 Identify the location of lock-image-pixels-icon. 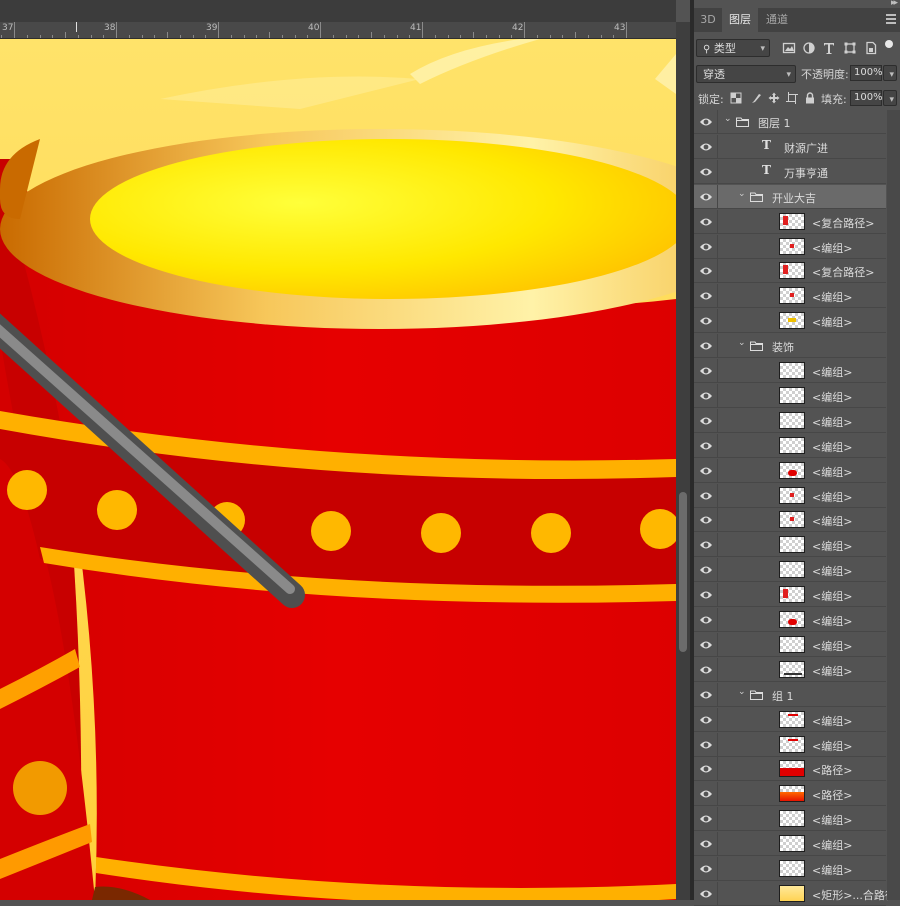
(756, 98).